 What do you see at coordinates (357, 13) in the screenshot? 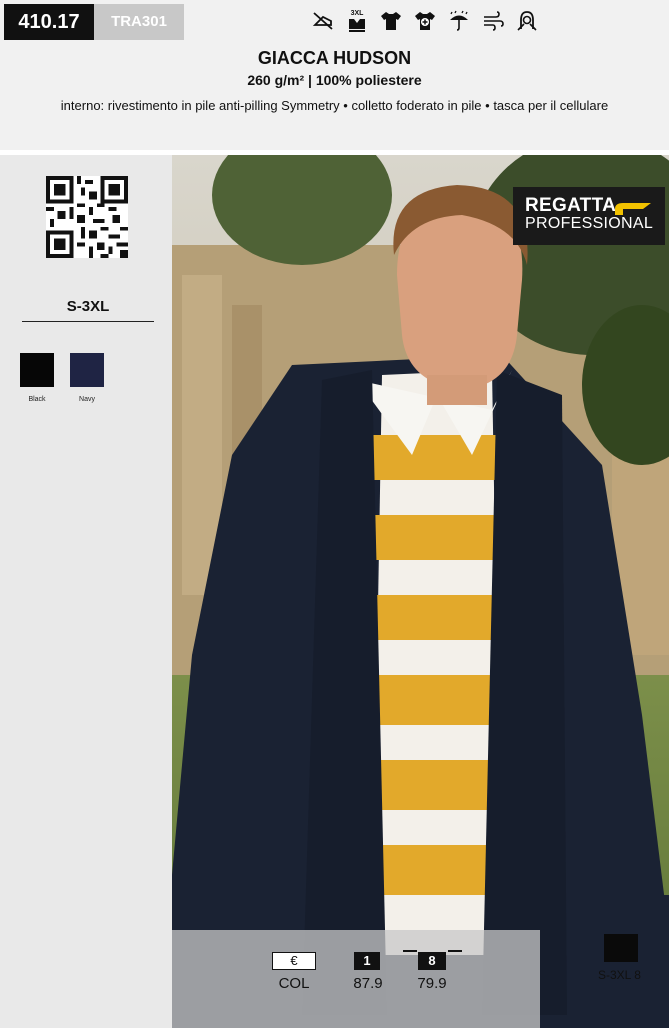
I see `size-icon-label: 3XL` at bounding box center [357, 13].